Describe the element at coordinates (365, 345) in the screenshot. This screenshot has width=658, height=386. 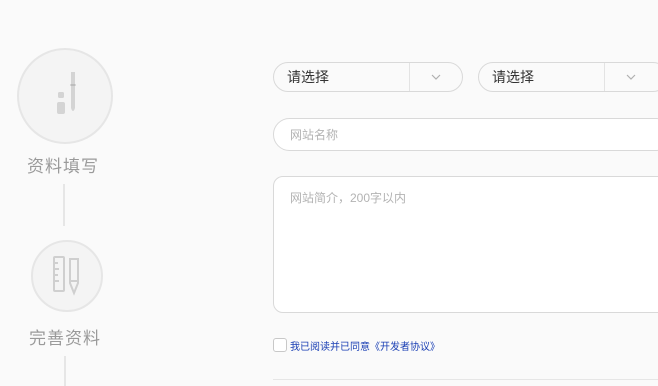
I see `agreement-link: 我已阅读并已同意《开发者协议》` at that location.